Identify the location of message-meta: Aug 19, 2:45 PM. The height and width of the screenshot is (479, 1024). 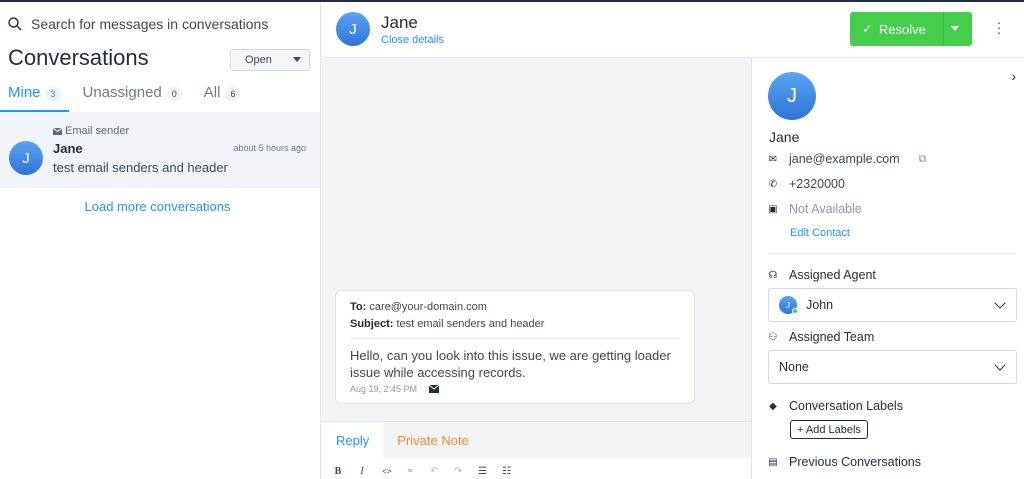
(395, 389).